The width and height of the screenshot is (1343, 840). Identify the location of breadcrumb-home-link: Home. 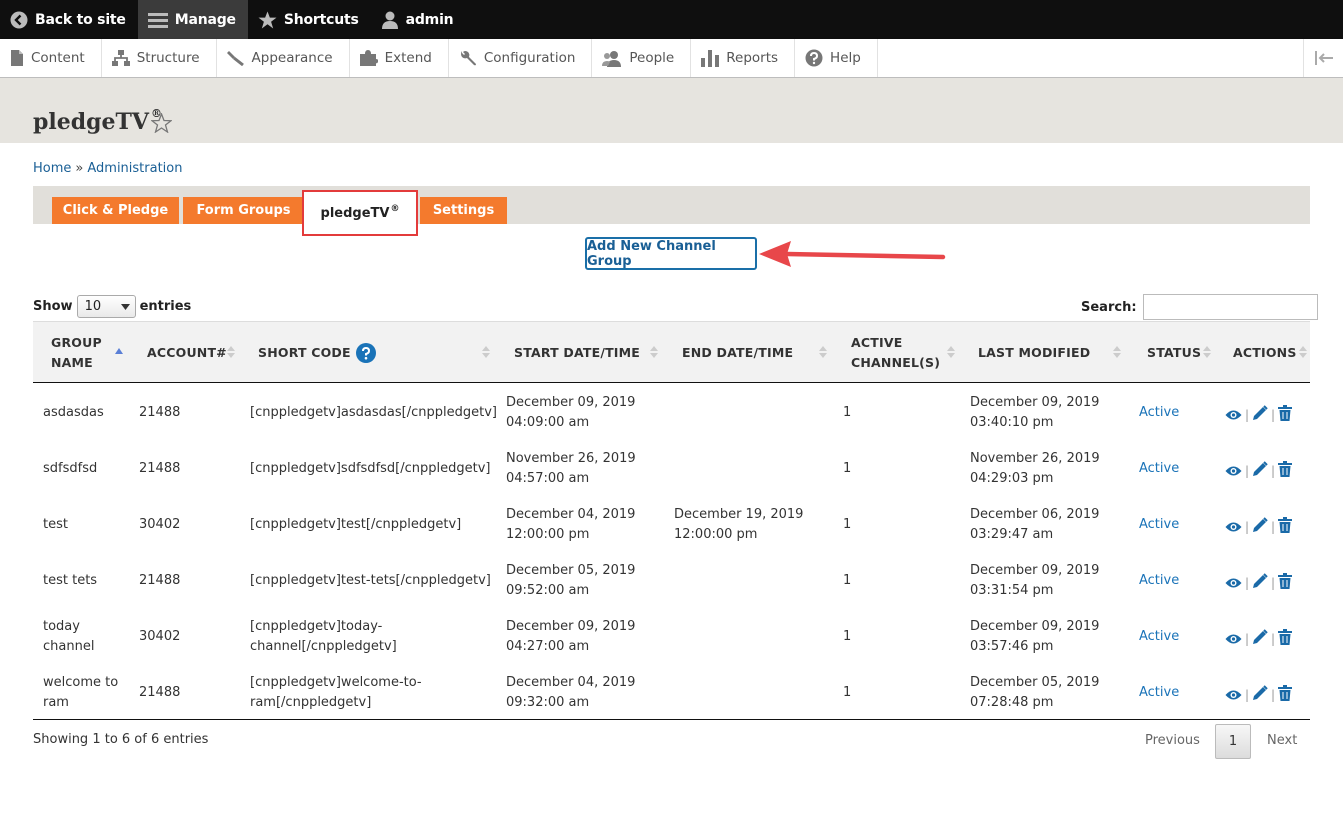
(52, 168).